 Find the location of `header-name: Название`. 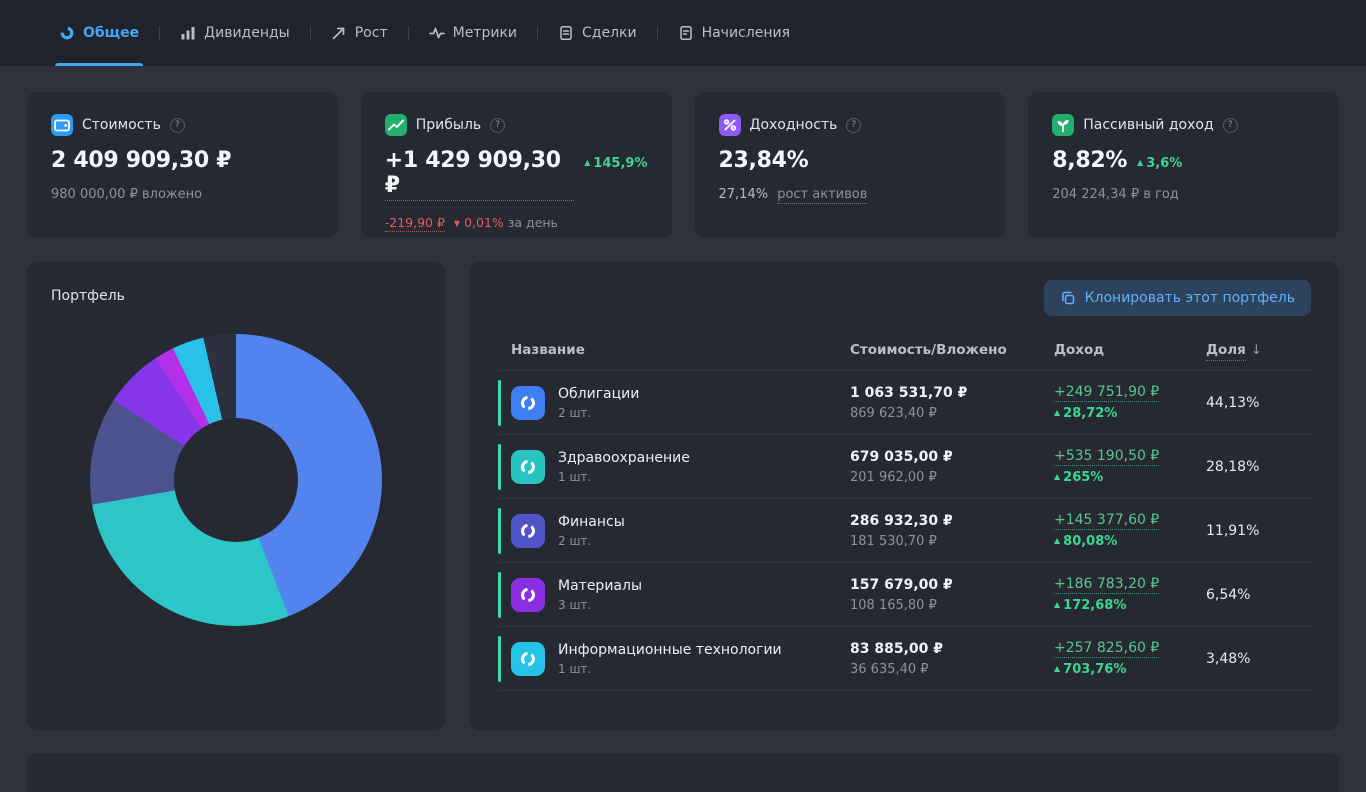

header-name: Название is located at coordinates (674, 350).